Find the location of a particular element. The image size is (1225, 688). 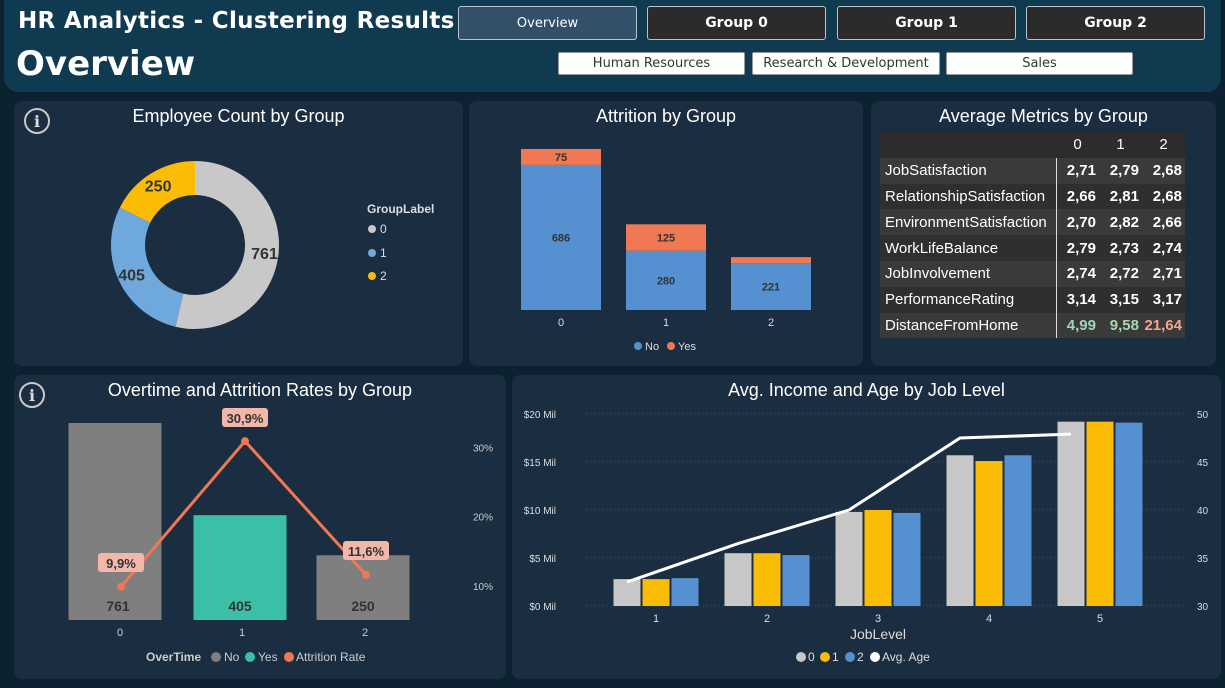

x-tick-label: 4 is located at coordinates (989, 619).